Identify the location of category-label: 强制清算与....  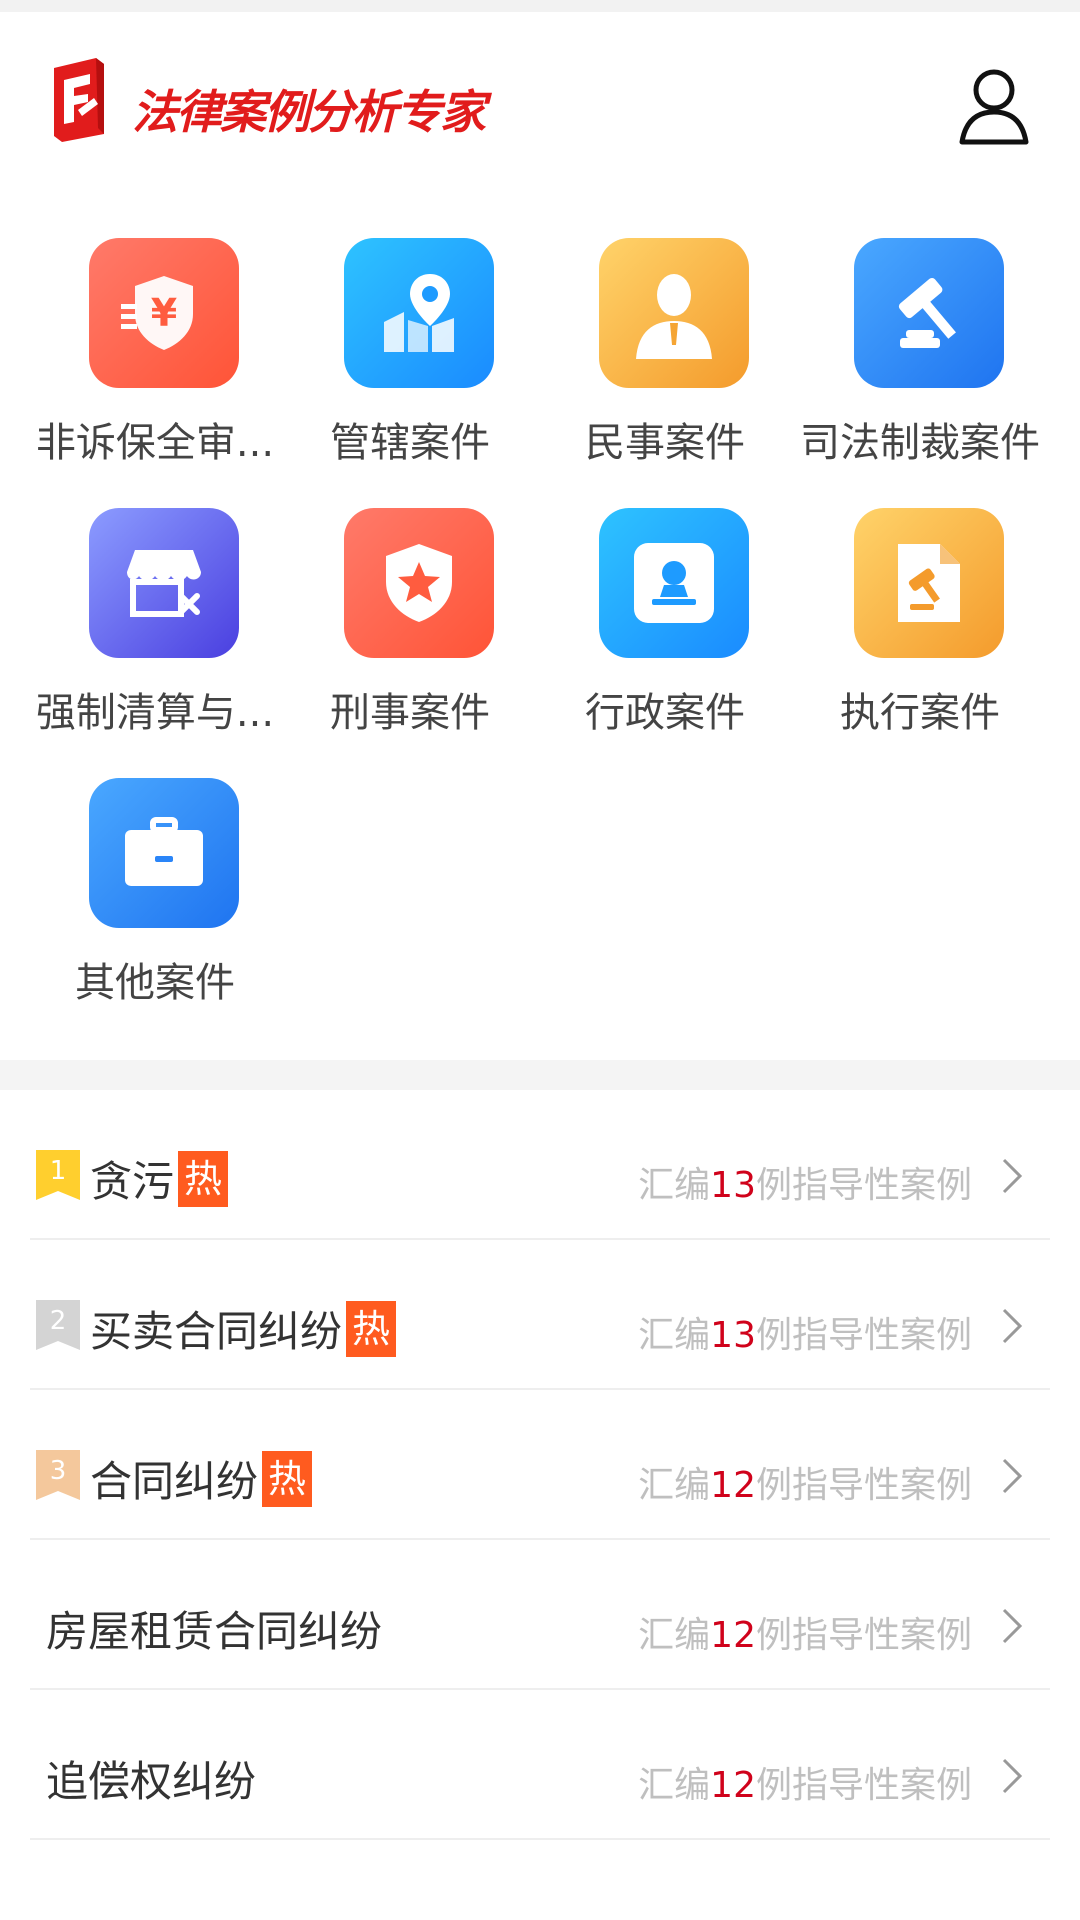
(155, 713).